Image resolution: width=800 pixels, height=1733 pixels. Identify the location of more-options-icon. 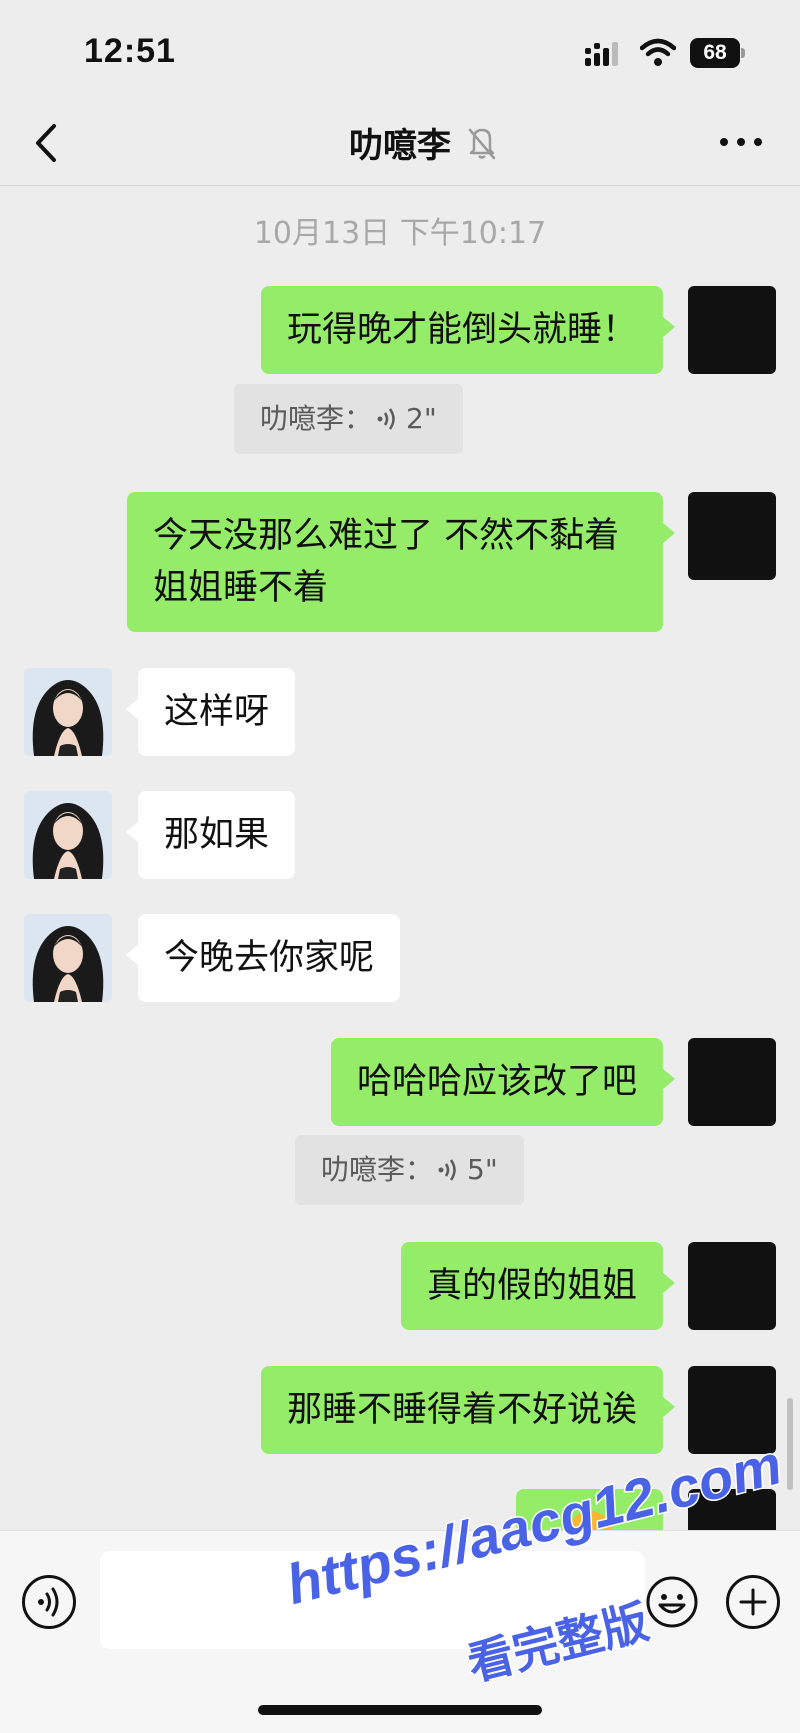
(741, 142).